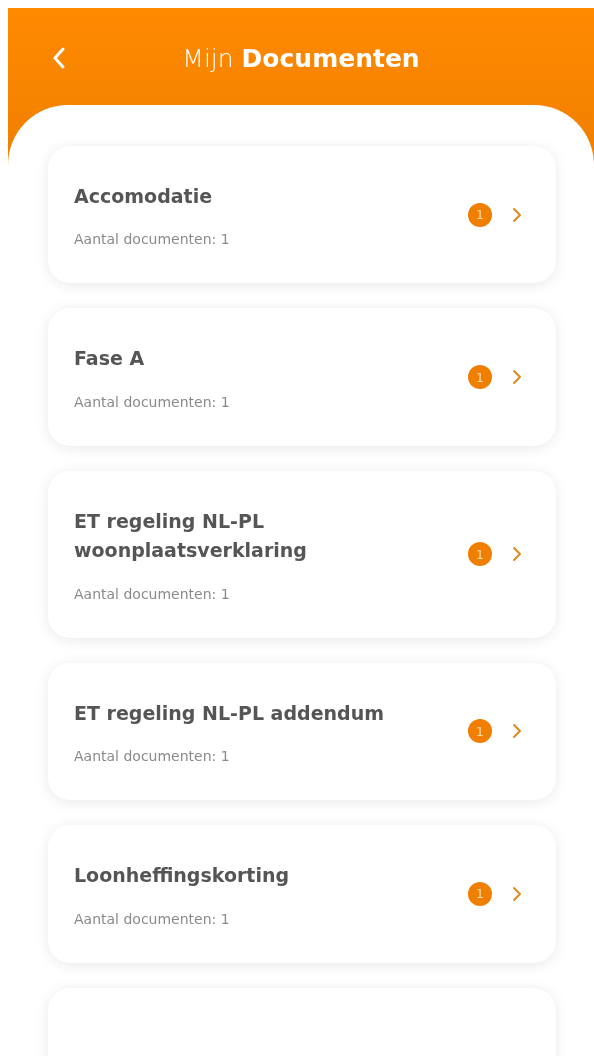  What do you see at coordinates (302, 731) in the screenshot?
I see `folder-card: ET regeling NL-PL addendum Aantal documenten: 1 1` at bounding box center [302, 731].